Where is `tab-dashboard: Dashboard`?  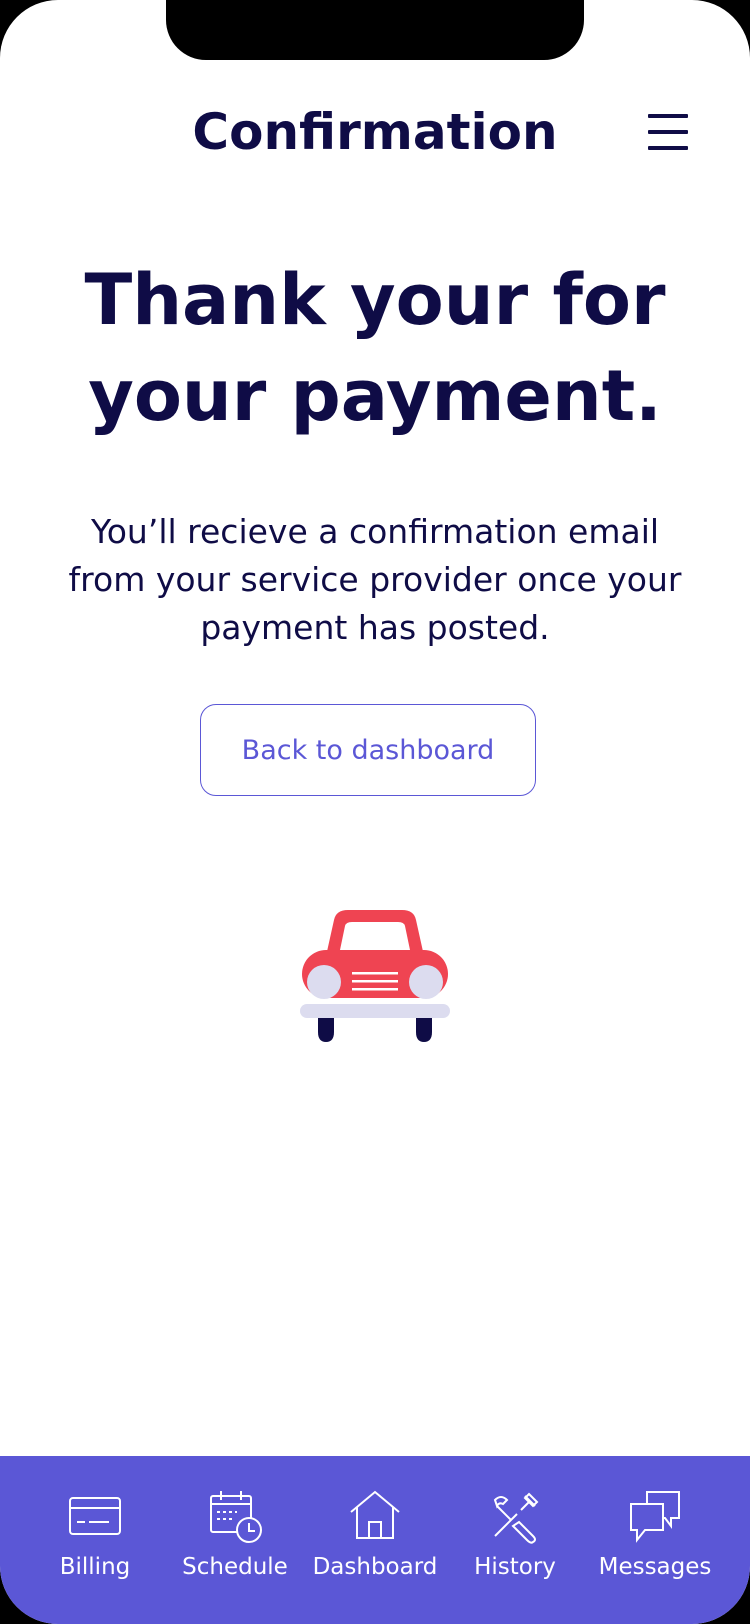
tab-dashboard: Dashboard is located at coordinates (375, 1540).